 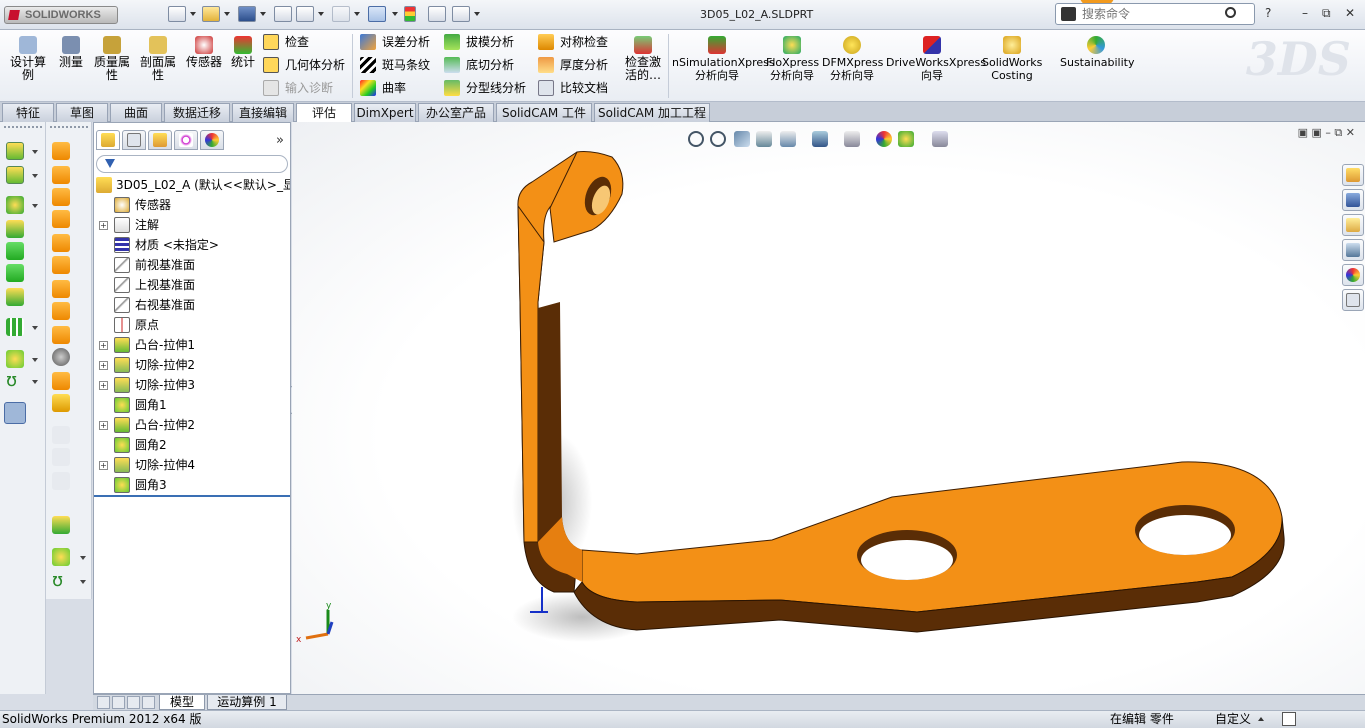 I want to click on chevron-up-icon, so click(x=1261, y=719).